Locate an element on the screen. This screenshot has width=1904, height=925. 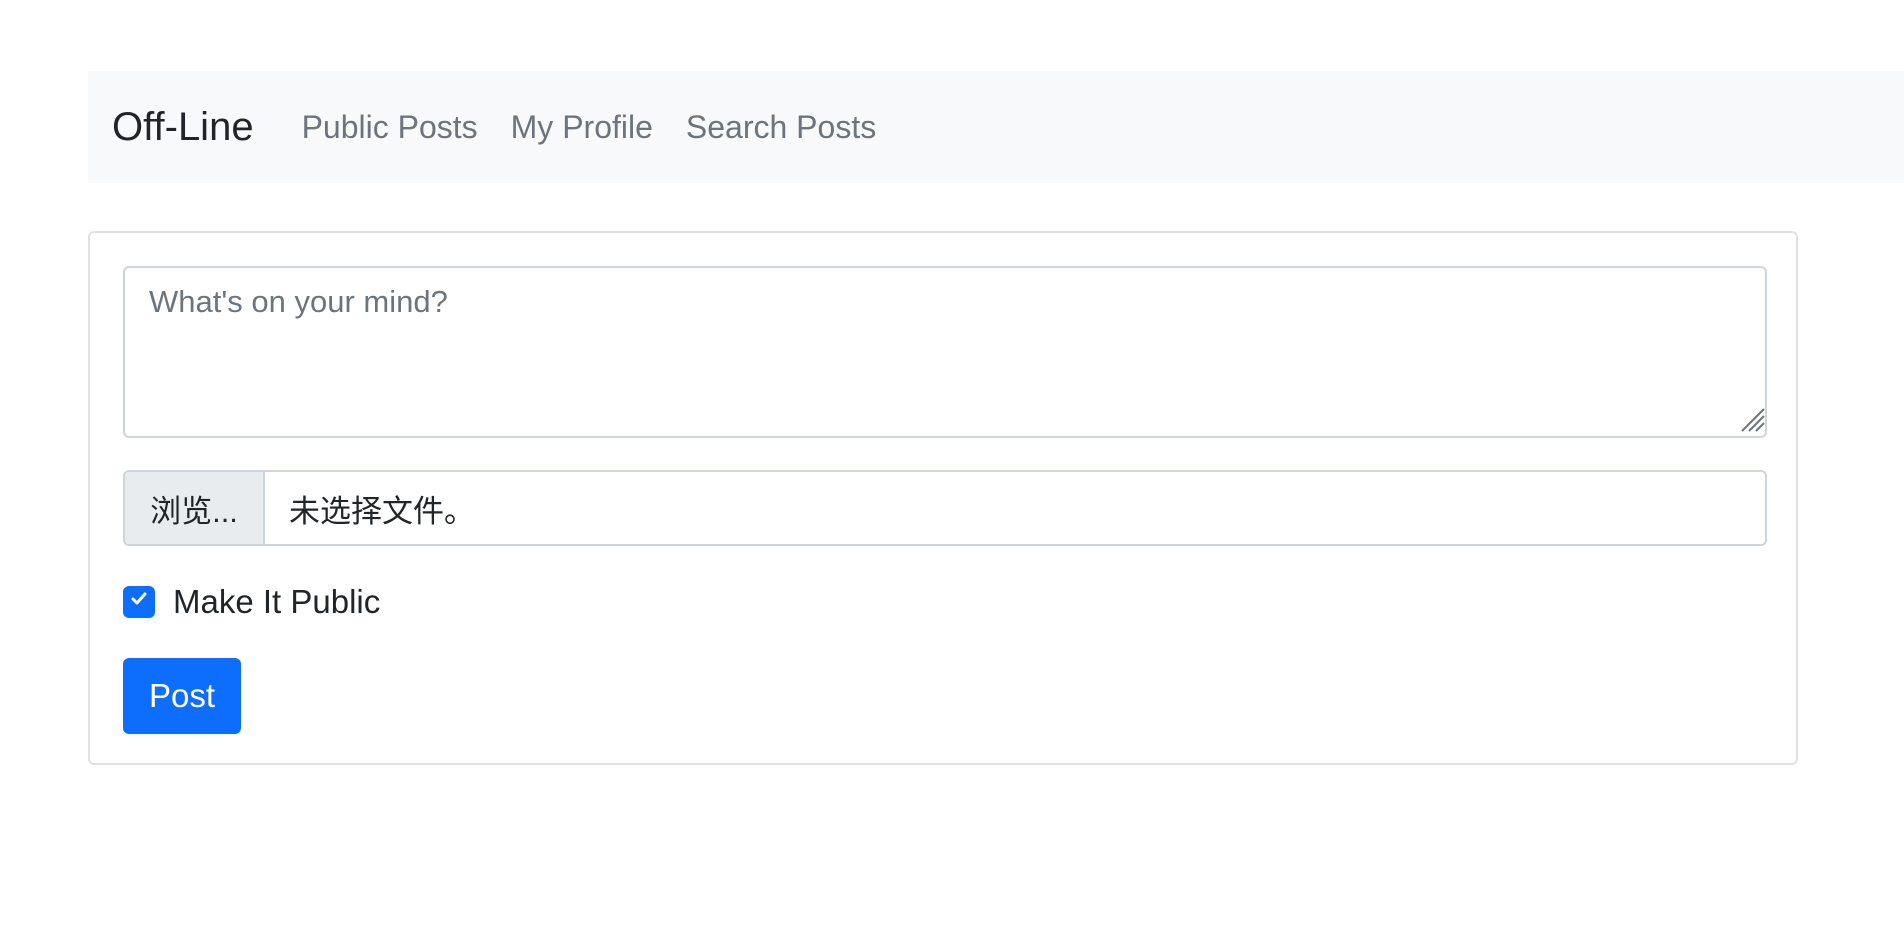
file-name-display: 未选择文件。 is located at coordinates (1015, 508).